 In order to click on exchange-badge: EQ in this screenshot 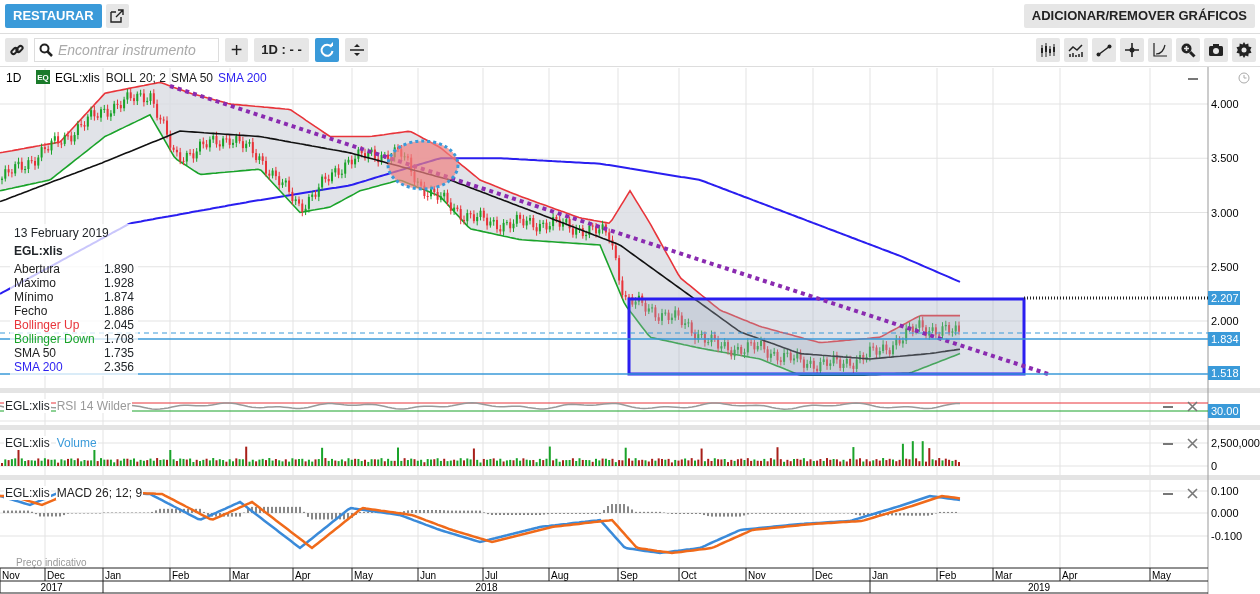, I will do `click(43, 77)`.